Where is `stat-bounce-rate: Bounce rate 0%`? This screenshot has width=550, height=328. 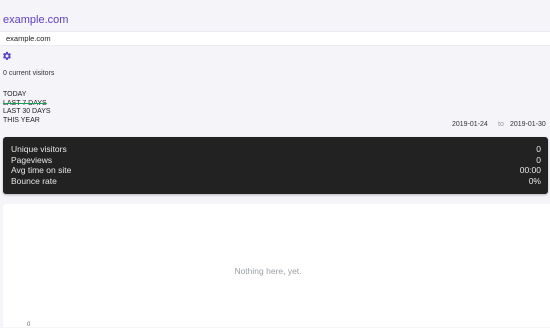
stat-bounce-rate: Bounce rate 0% is located at coordinates (276, 181).